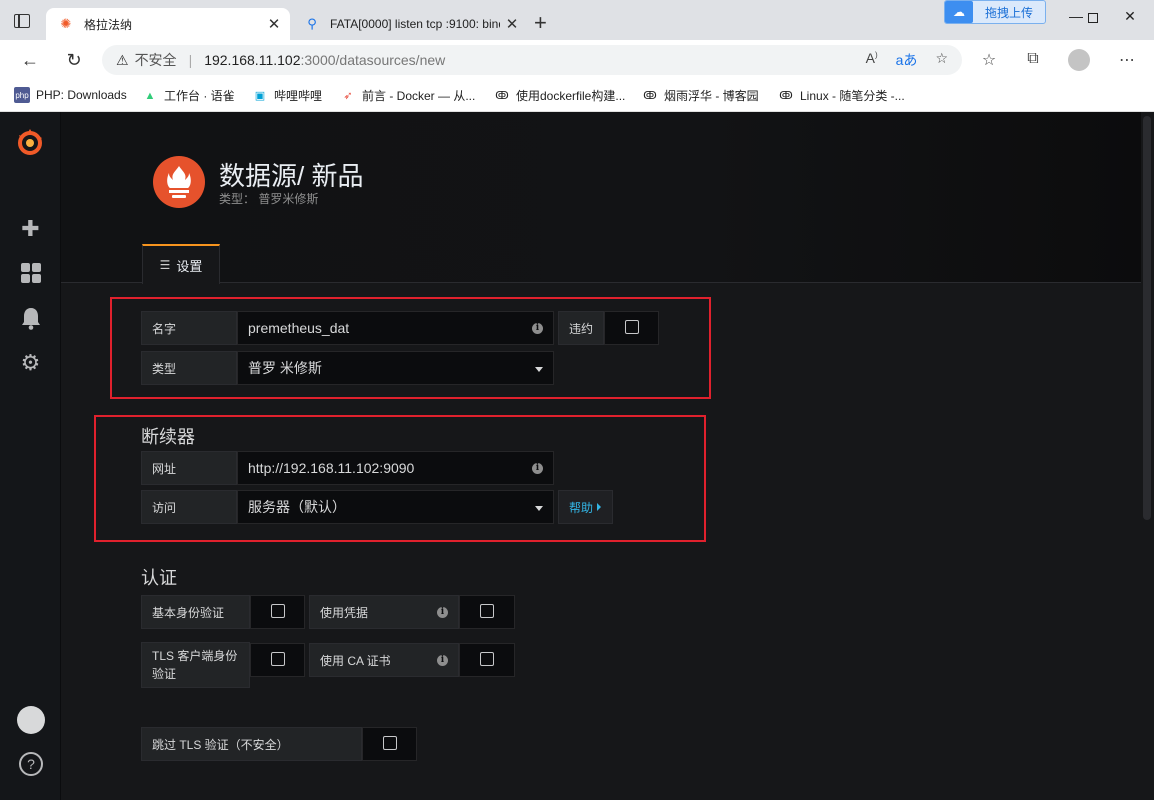 The width and height of the screenshot is (1154, 800). What do you see at coordinates (189, 266) in the screenshot?
I see `tab-settings-label: 设置` at bounding box center [189, 266].